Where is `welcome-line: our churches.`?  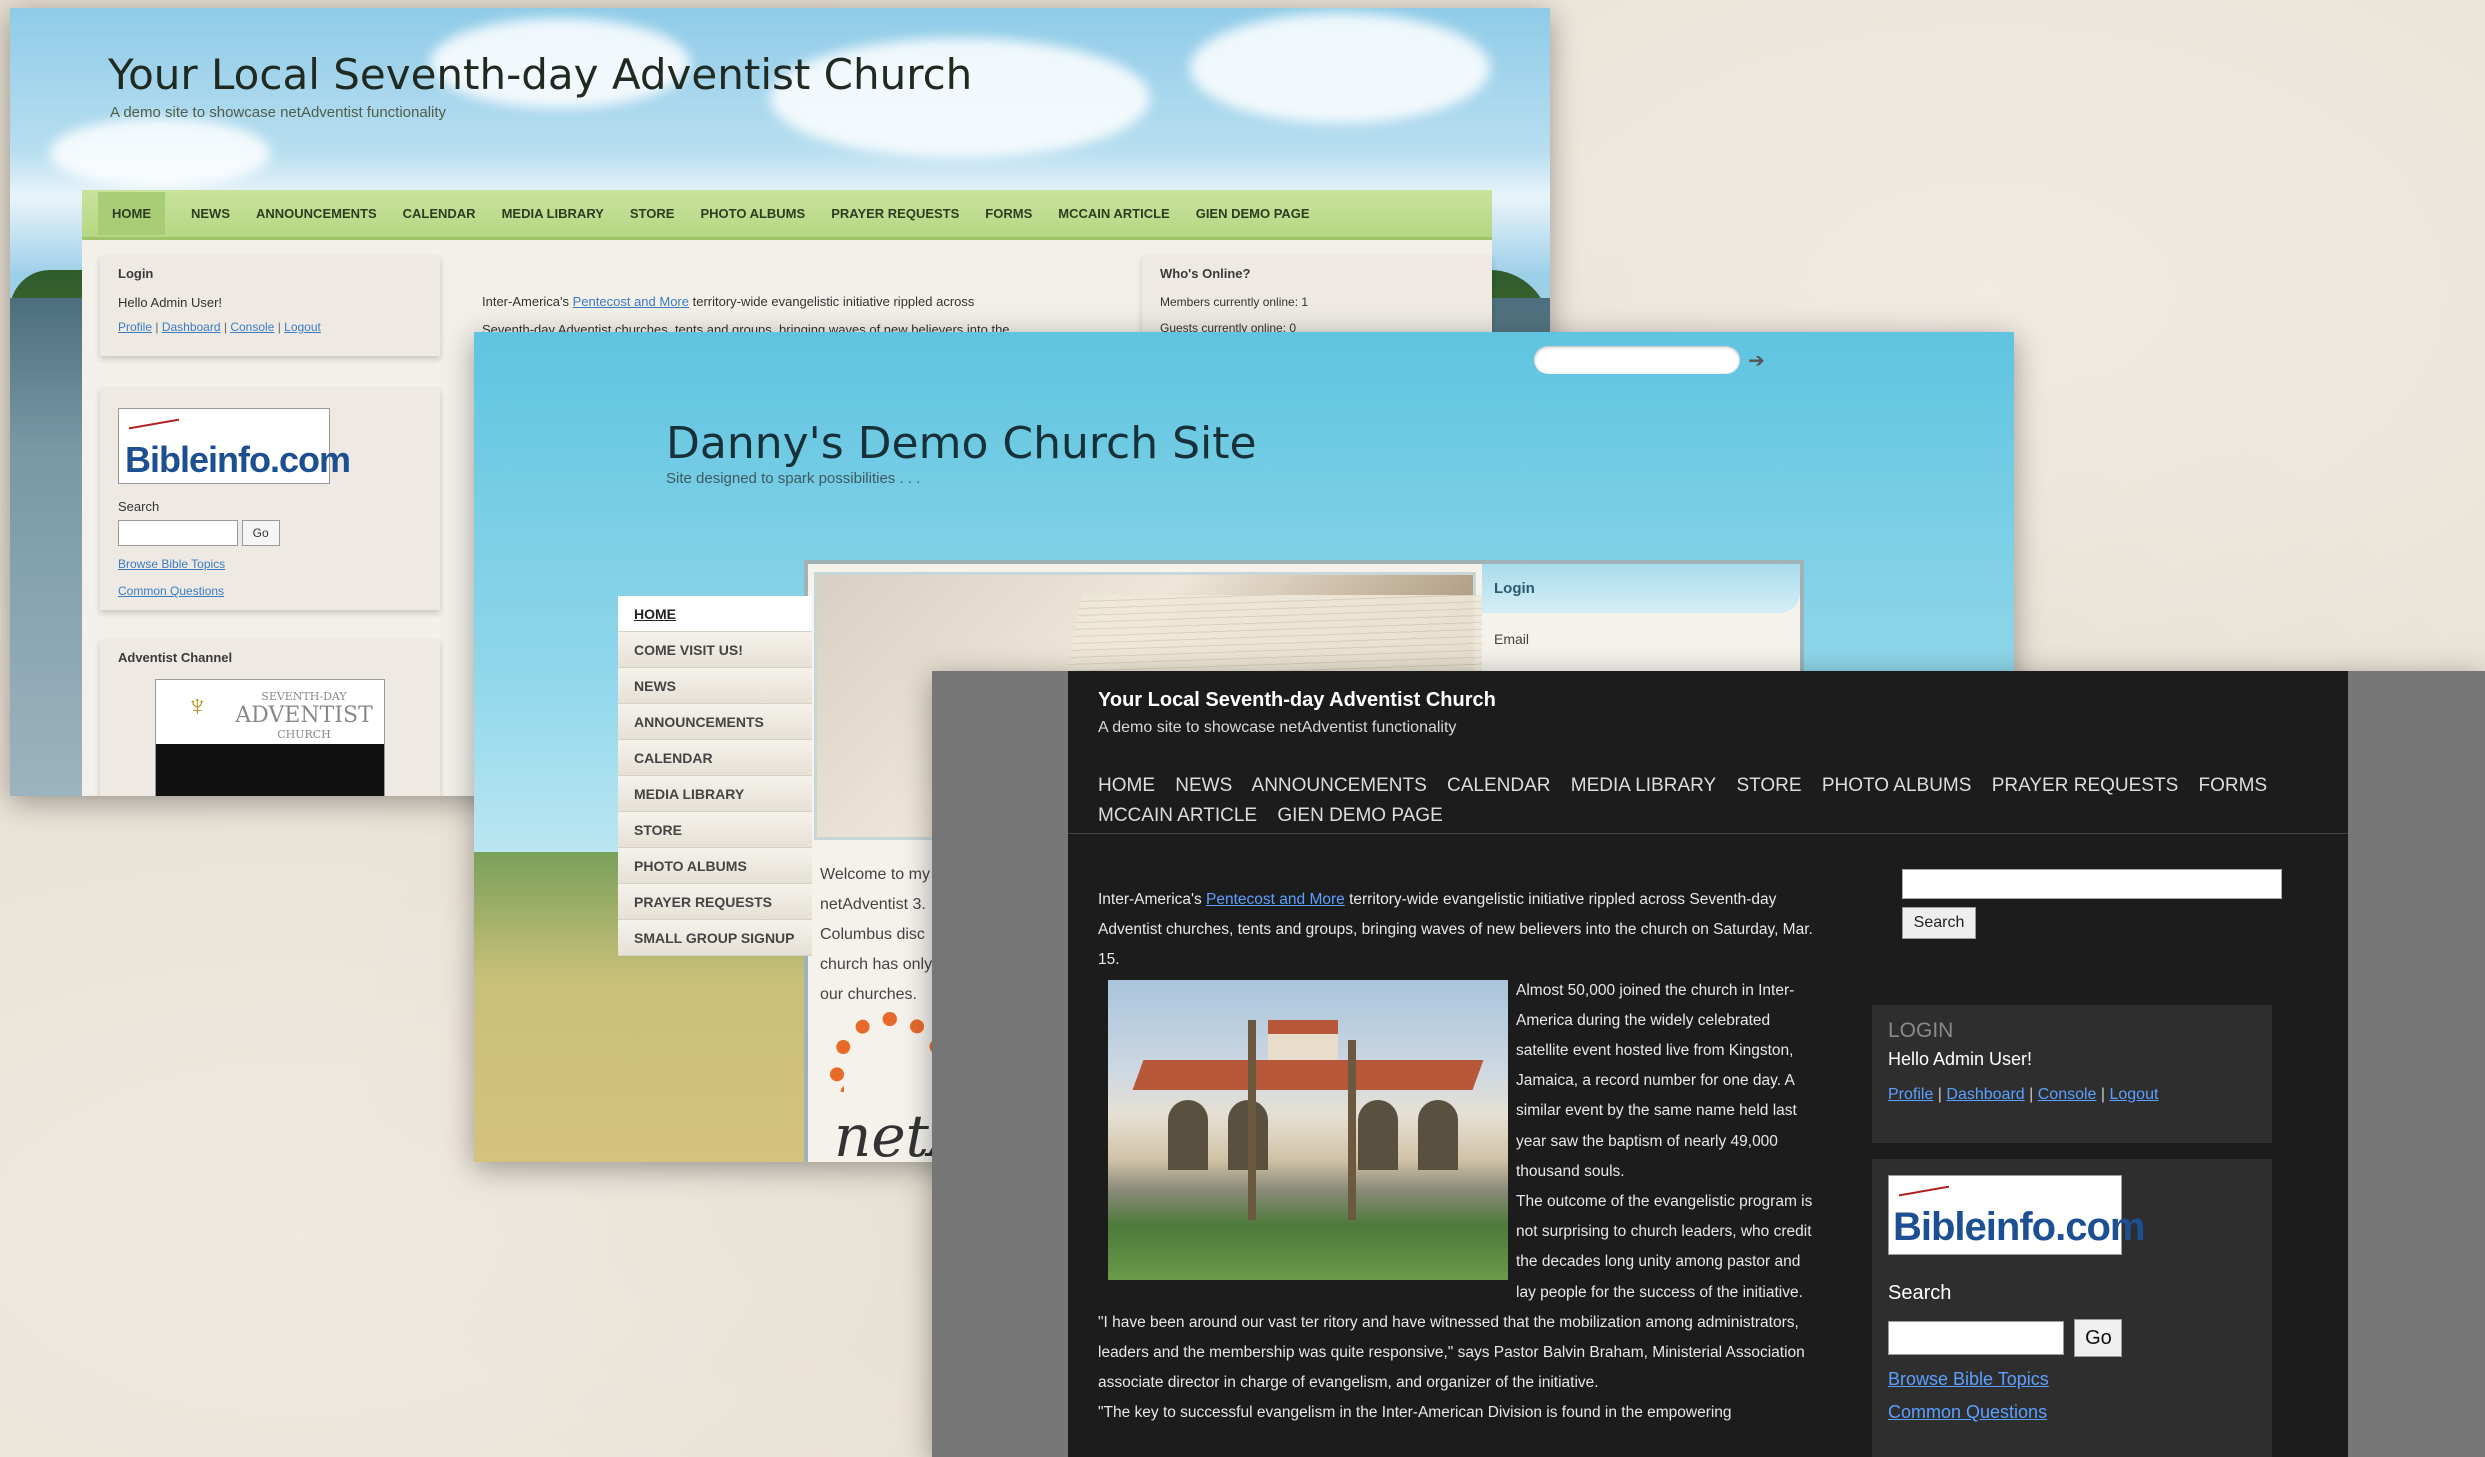 welcome-line: our churches. is located at coordinates (868, 994).